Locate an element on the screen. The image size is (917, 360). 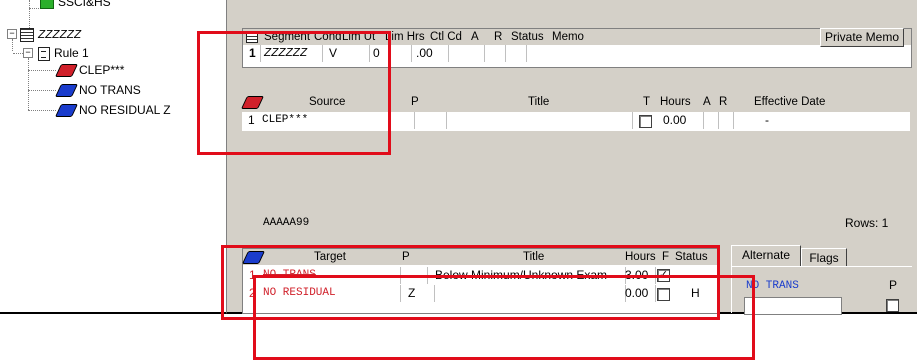
col-memo: Memo is located at coordinates (568, 37).